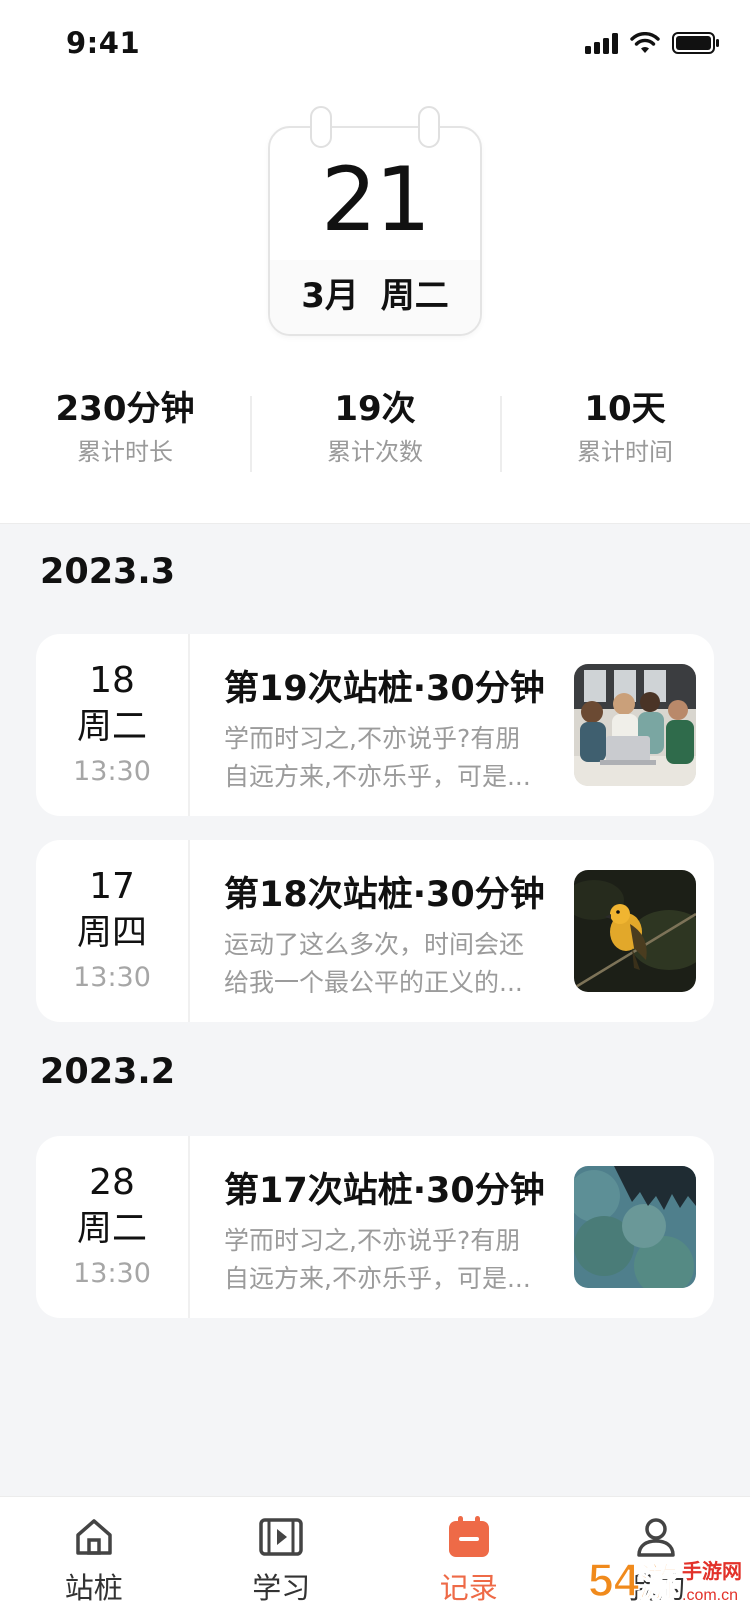 This screenshot has height=1624, width=750. I want to click on wifi-icon, so click(645, 43).